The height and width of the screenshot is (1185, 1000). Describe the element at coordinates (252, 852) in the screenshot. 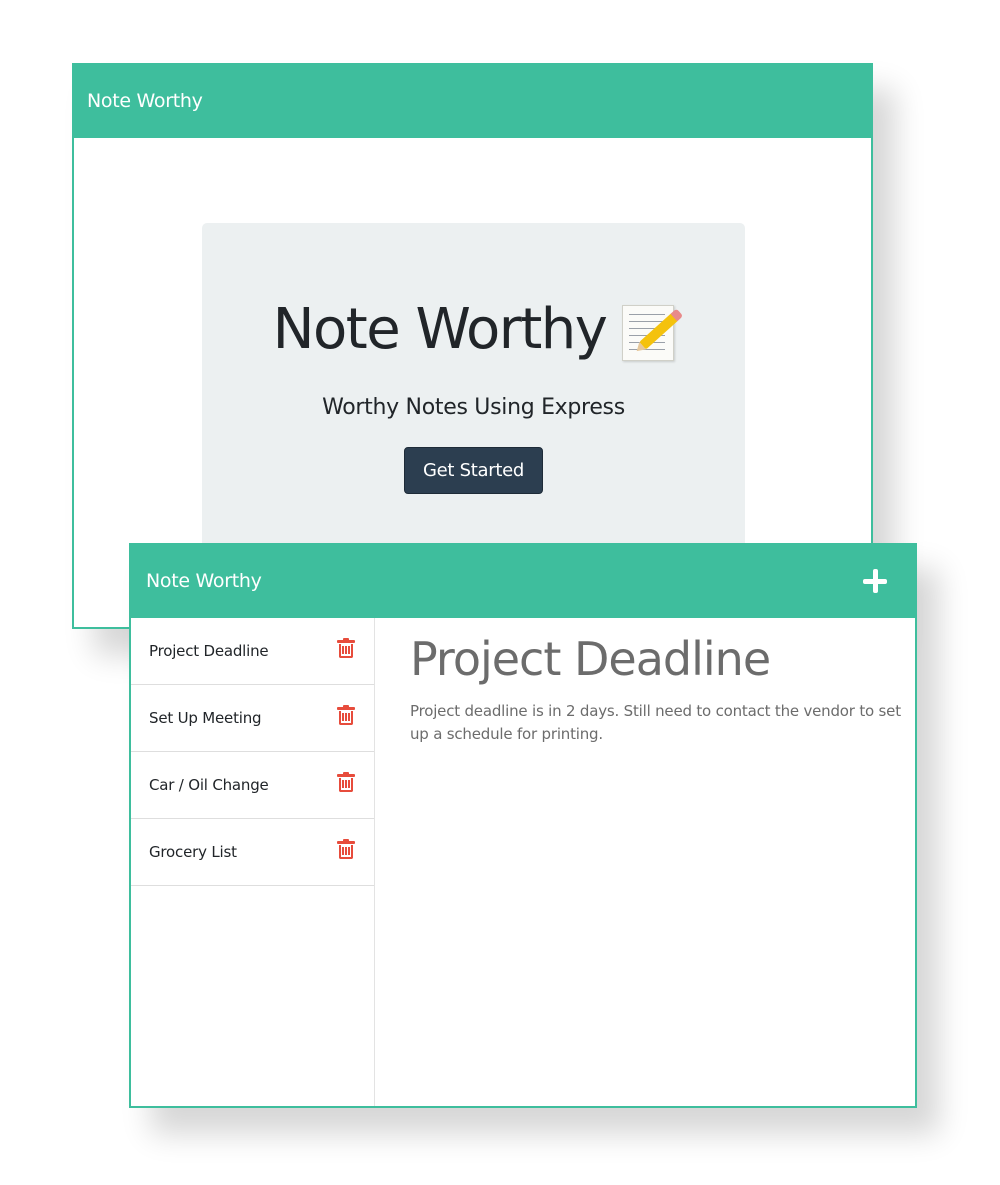

I see `list-item: Grocery List` at that location.